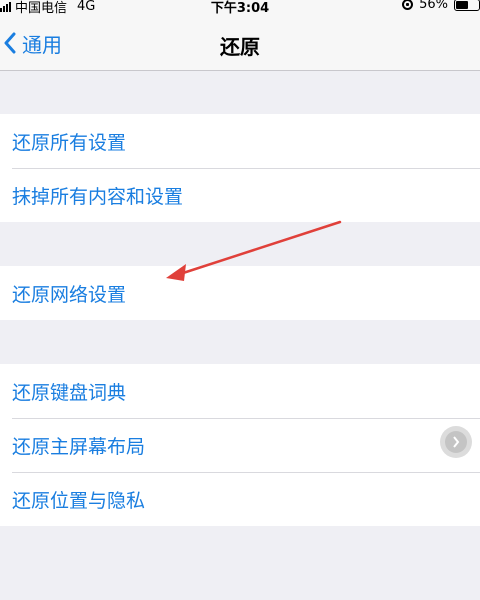 Image resolution: width=480 pixels, height=600 pixels. What do you see at coordinates (240, 391) in the screenshot?
I see `reset-keyboard-dictionary-cell: 还原键盘词典` at bounding box center [240, 391].